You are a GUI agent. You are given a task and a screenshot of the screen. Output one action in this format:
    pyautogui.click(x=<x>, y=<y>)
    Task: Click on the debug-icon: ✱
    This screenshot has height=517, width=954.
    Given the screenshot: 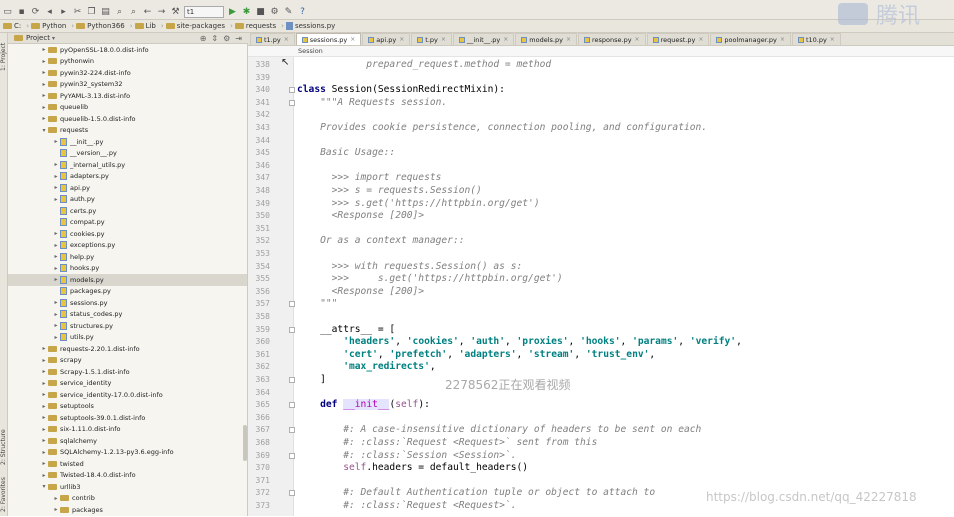 What is the action you would take?
    pyautogui.click(x=246, y=11)
    